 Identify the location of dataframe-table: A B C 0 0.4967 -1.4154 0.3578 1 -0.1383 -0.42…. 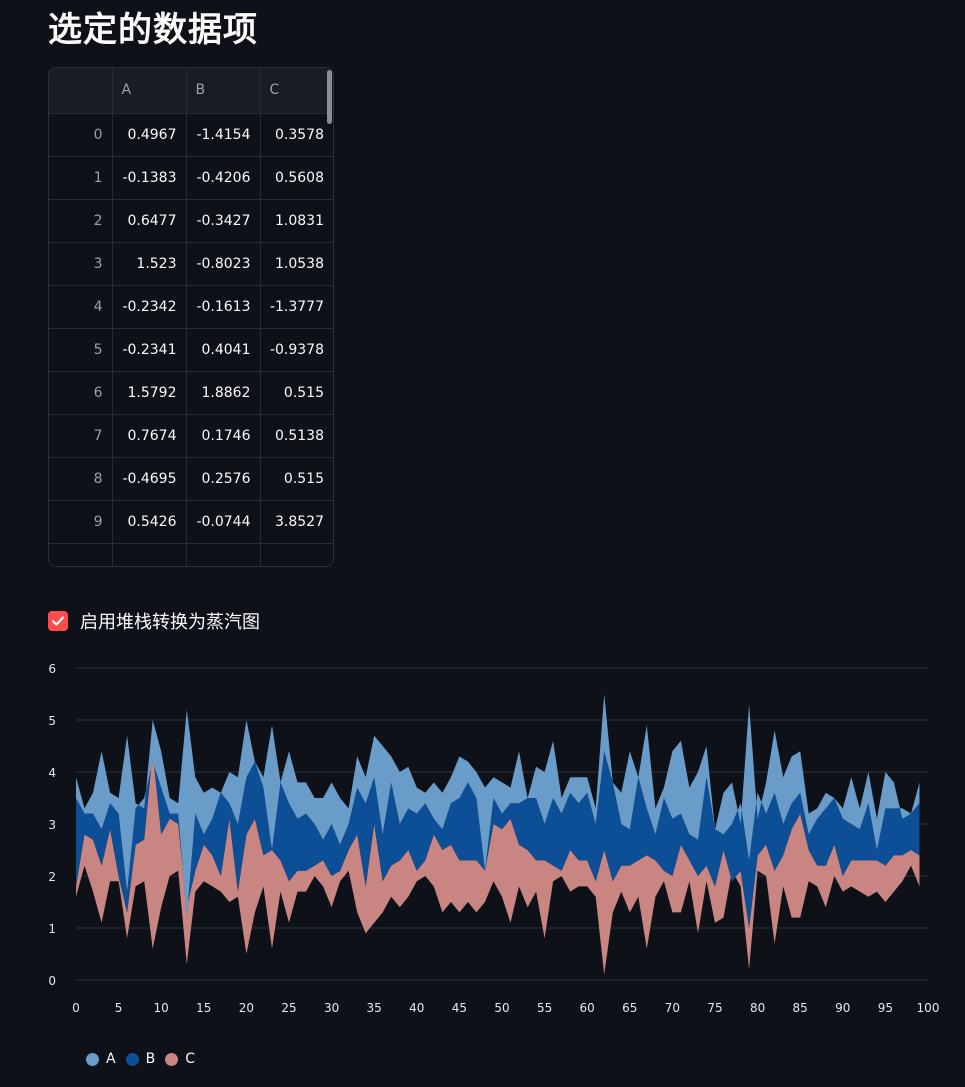
(191, 317).